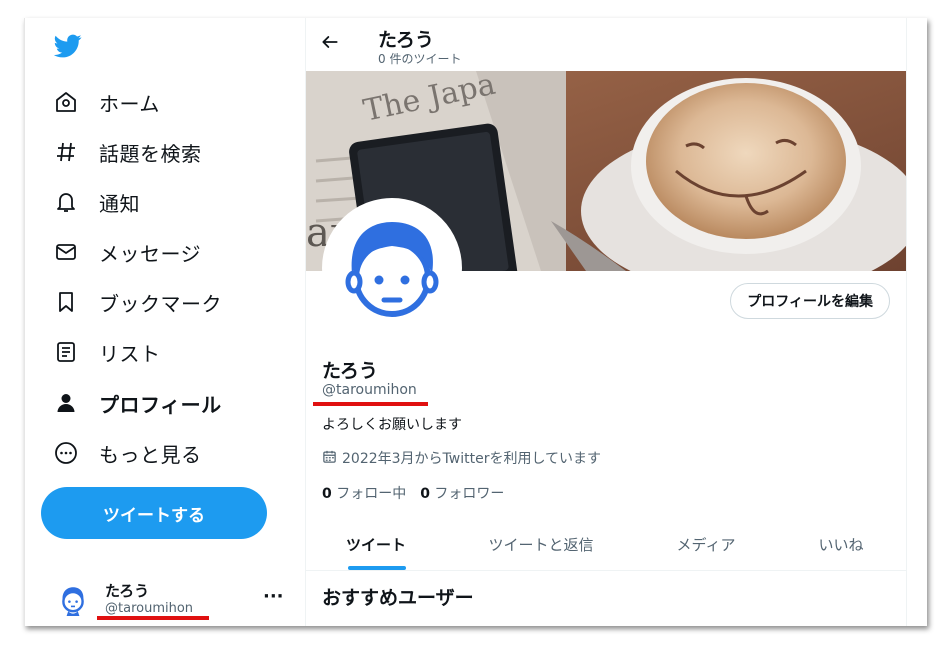  Describe the element at coordinates (66, 252) in the screenshot. I see `envelope-icon` at that location.